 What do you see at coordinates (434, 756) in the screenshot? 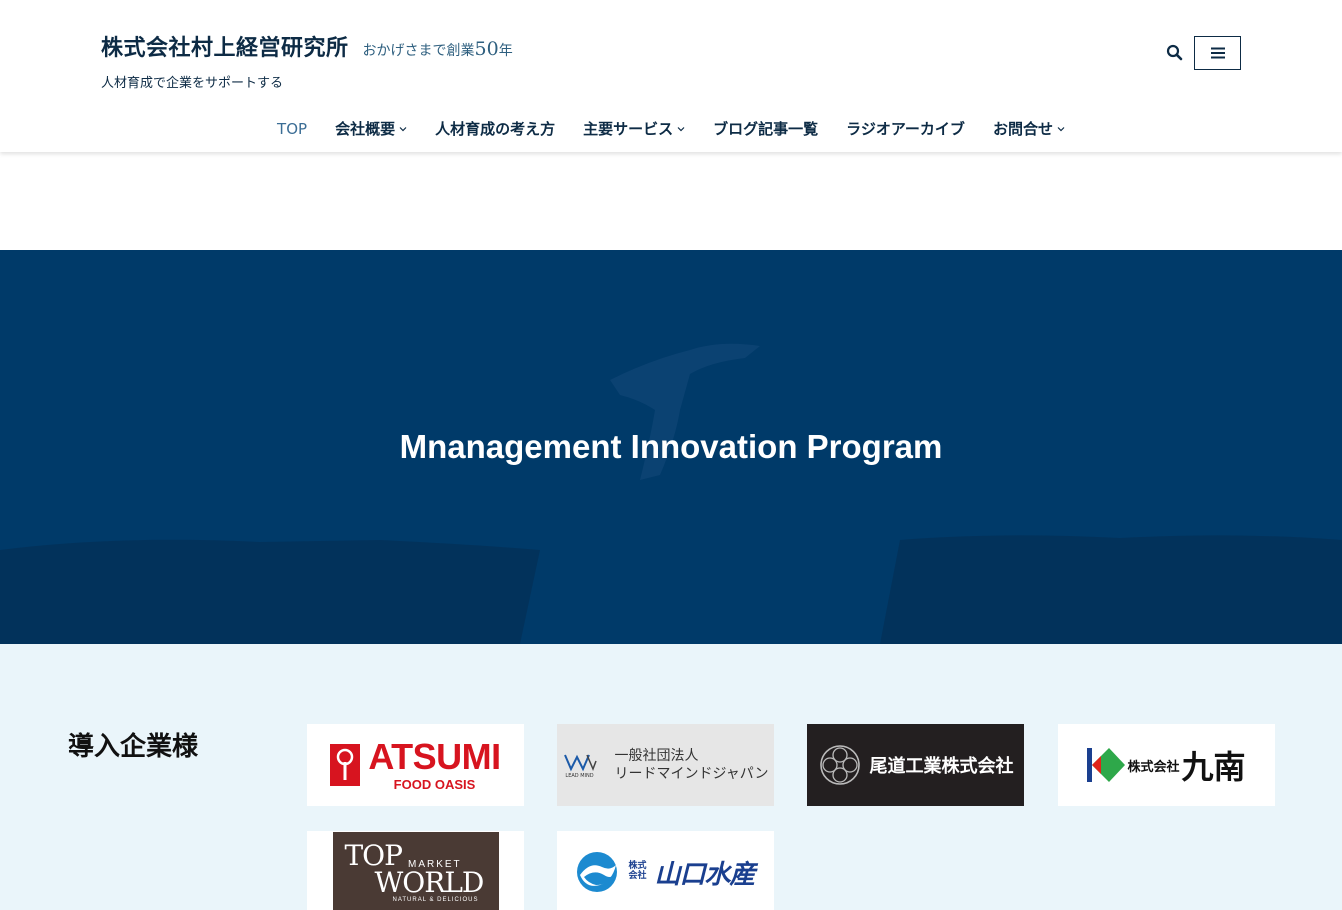
I see `atsumi-name: ATSUMI` at bounding box center [434, 756].